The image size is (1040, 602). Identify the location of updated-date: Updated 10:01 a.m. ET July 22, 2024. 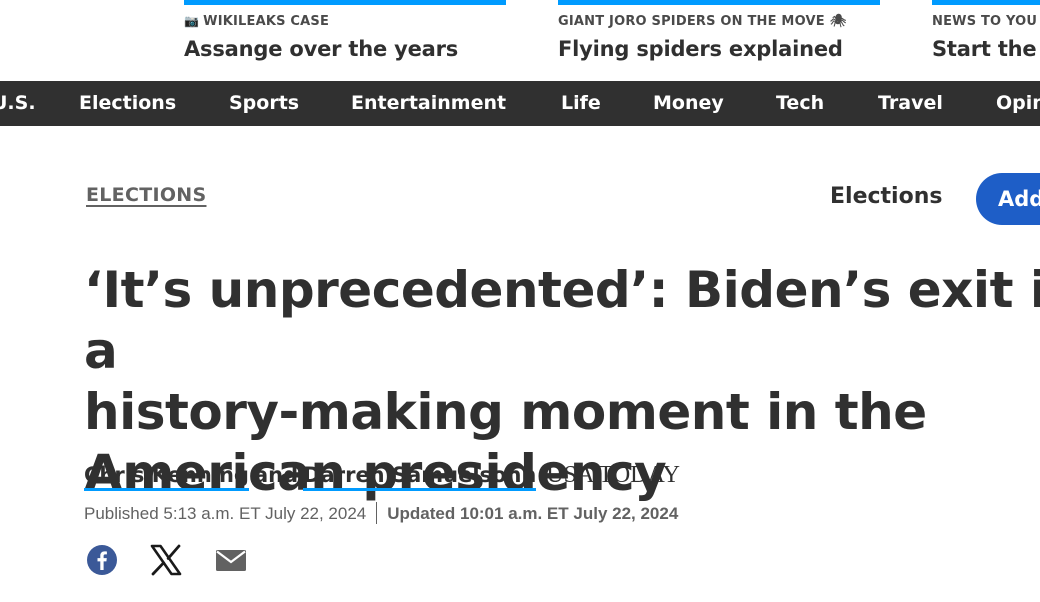
(533, 513).